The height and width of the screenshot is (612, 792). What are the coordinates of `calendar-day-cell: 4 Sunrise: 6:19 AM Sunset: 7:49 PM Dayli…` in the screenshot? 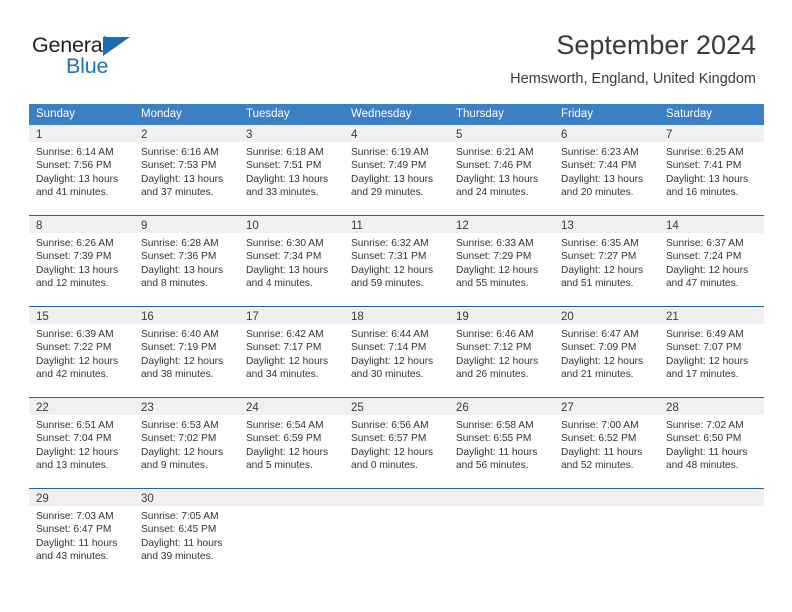 It's located at (396, 166).